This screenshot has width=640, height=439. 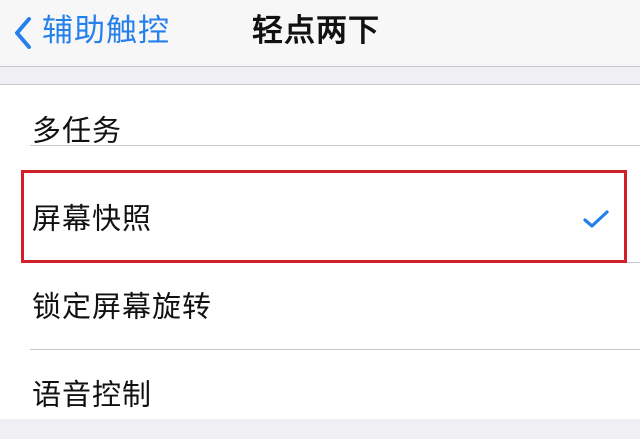 I want to click on chevron-left-icon, so click(x=23, y=33).